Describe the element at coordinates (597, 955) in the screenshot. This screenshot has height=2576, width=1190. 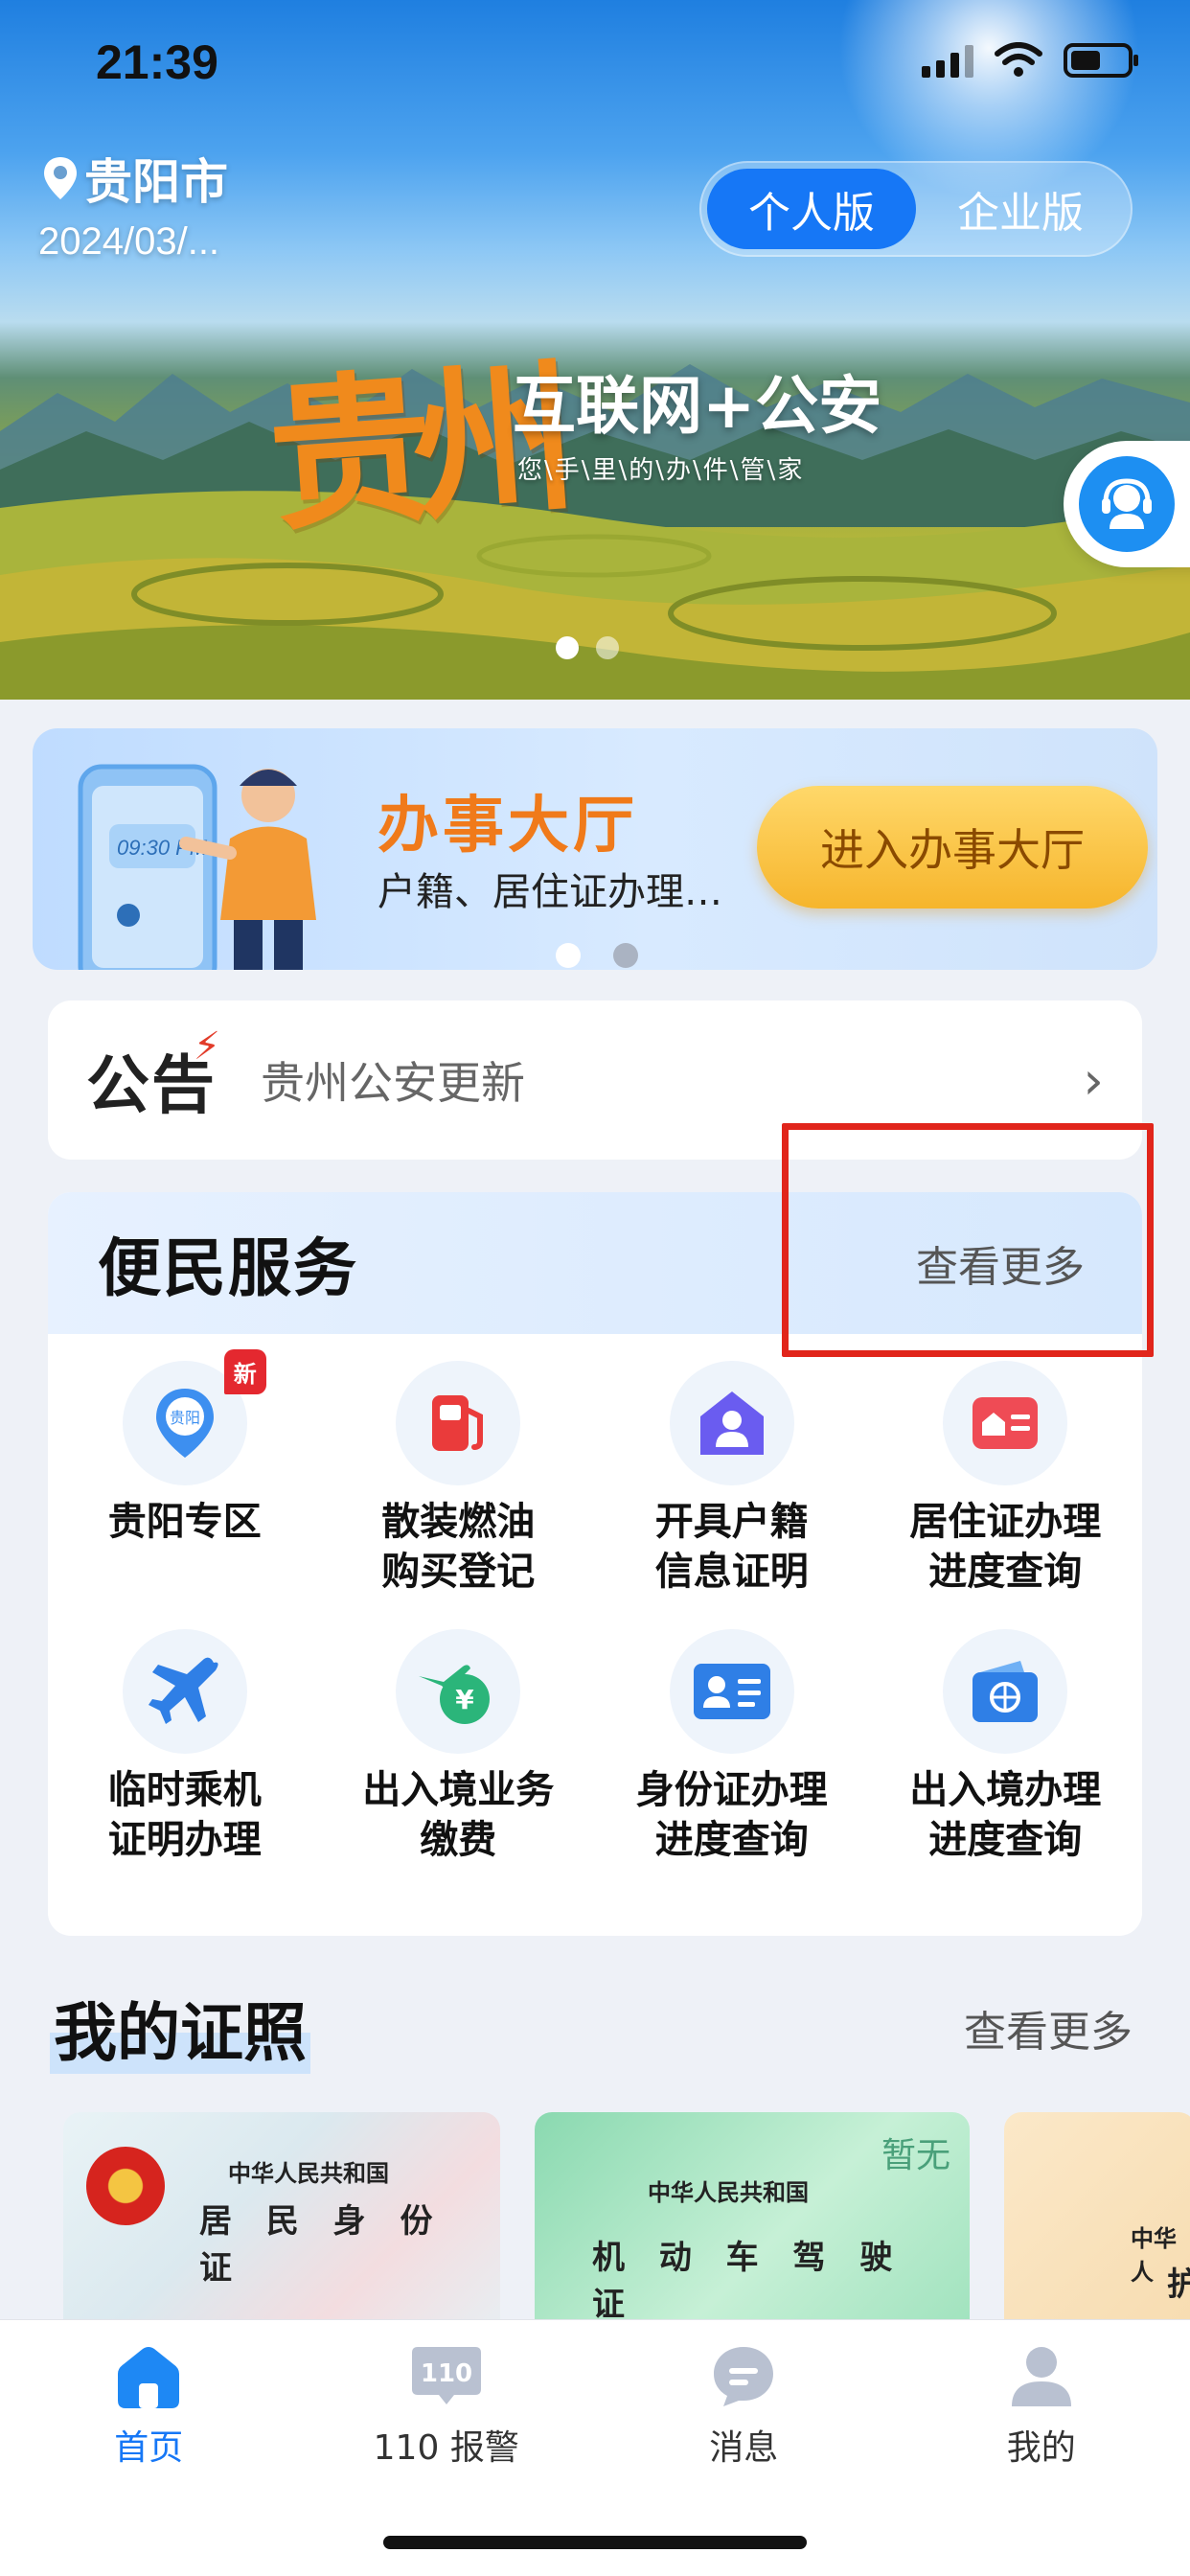
I see `service-hall-pagination` at that location.